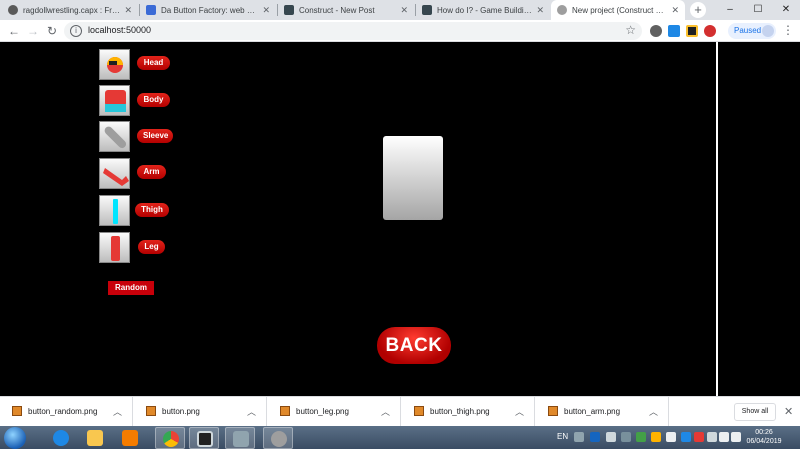 The width and height of the screenshot is (800, 449). I want to click on media-player-icon, so click(130, 438).